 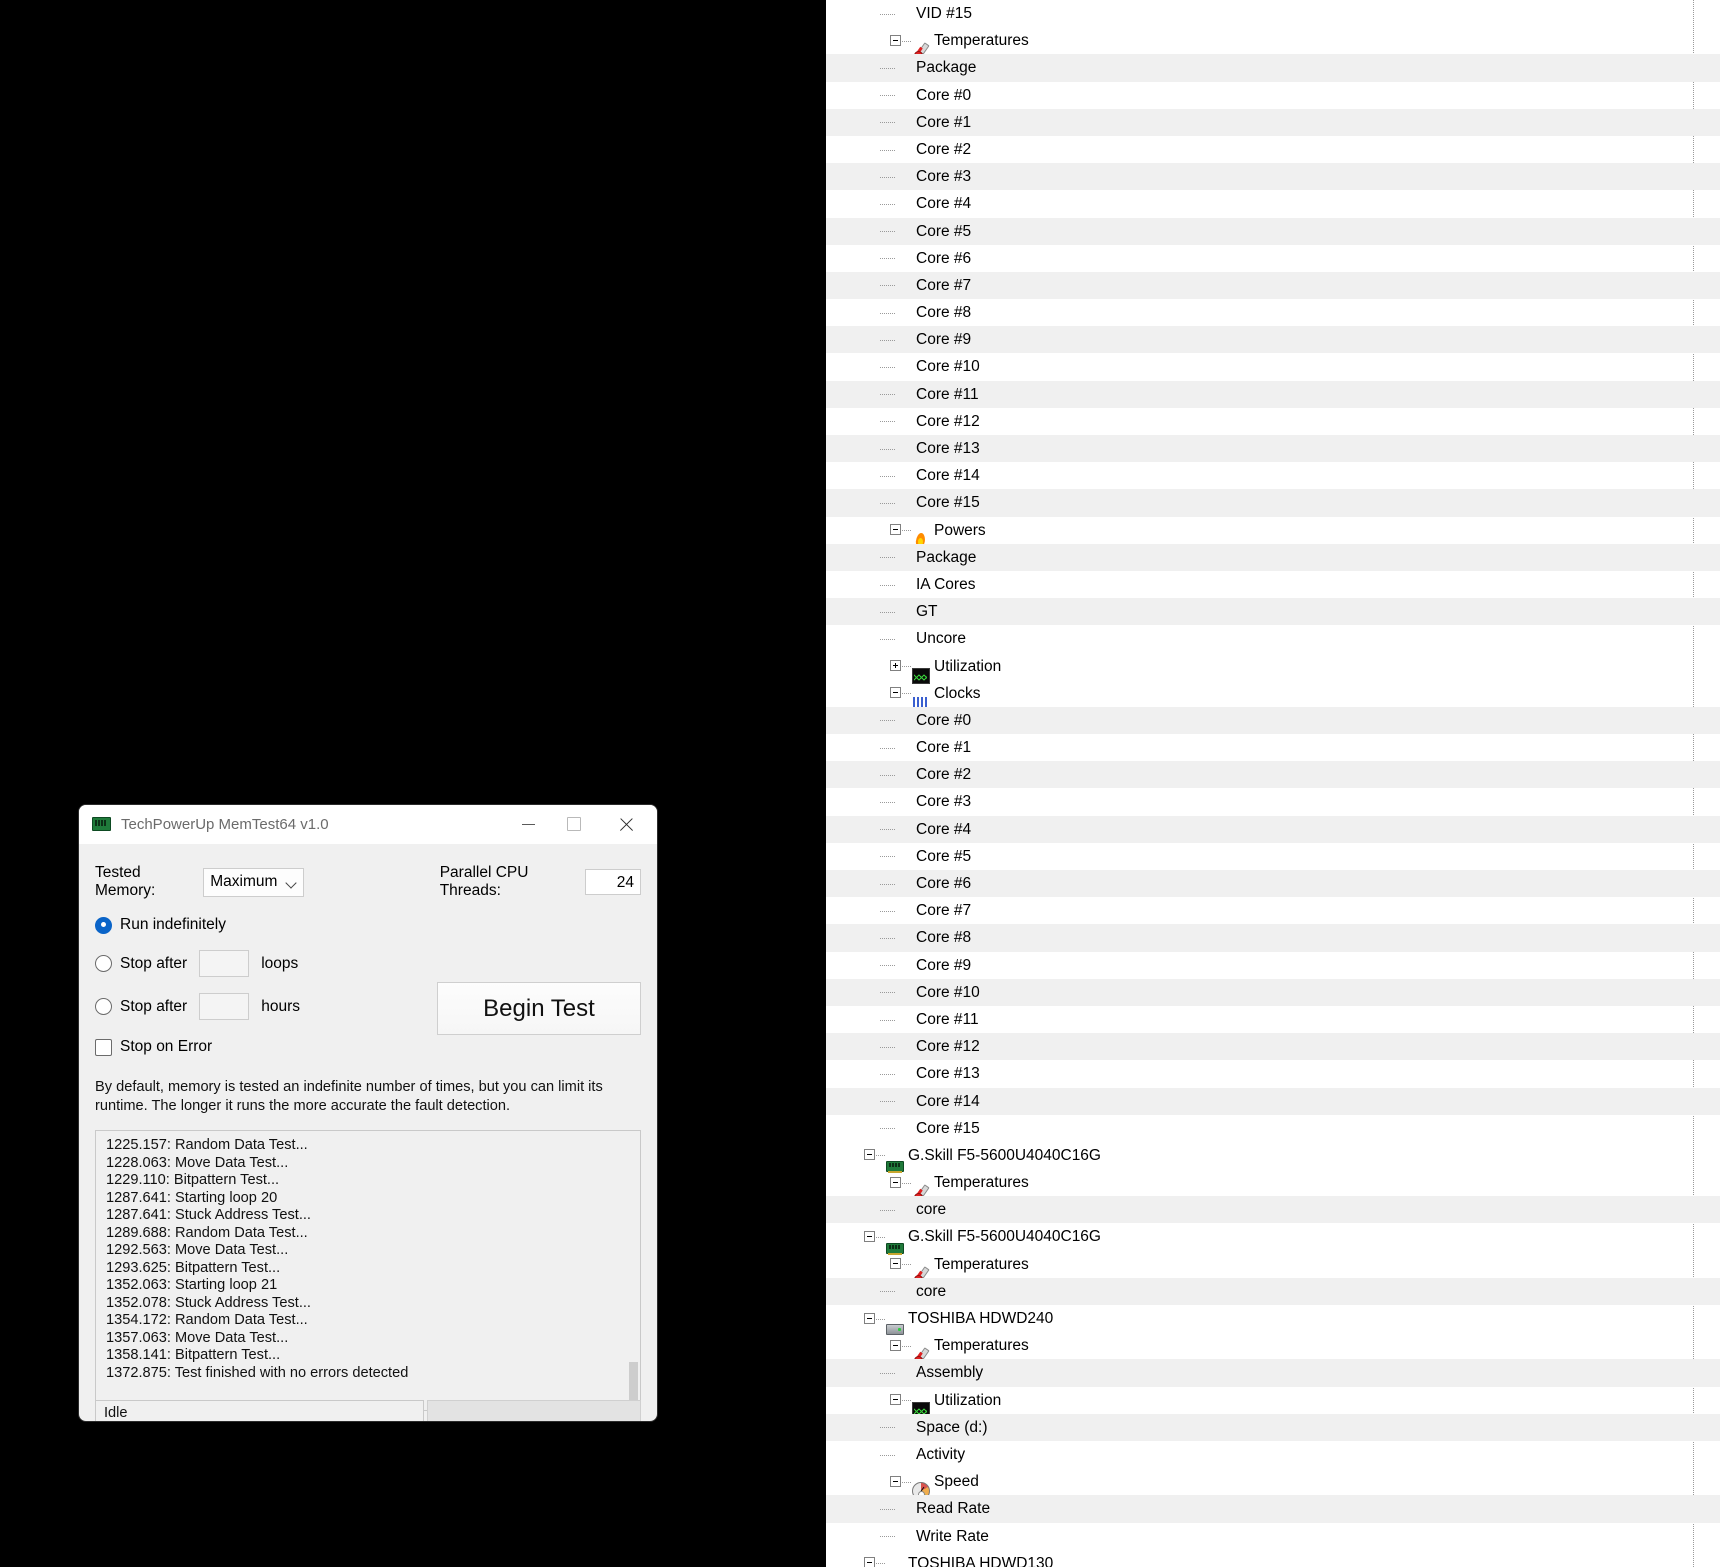 What do you see at coordinates (1273, 801) in the screenshot?
I see `sensor-row: Core #34900 MHz500 MHz5100 MHz` at bounding box center [1273, 801].